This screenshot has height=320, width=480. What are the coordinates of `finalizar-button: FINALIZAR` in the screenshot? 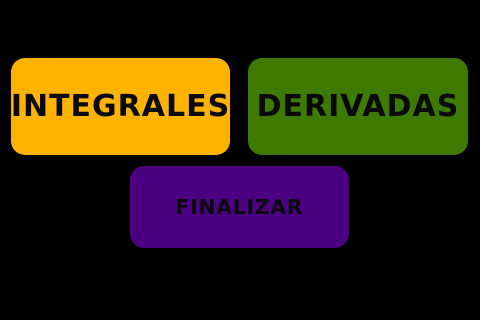 It's located at (239, 207).